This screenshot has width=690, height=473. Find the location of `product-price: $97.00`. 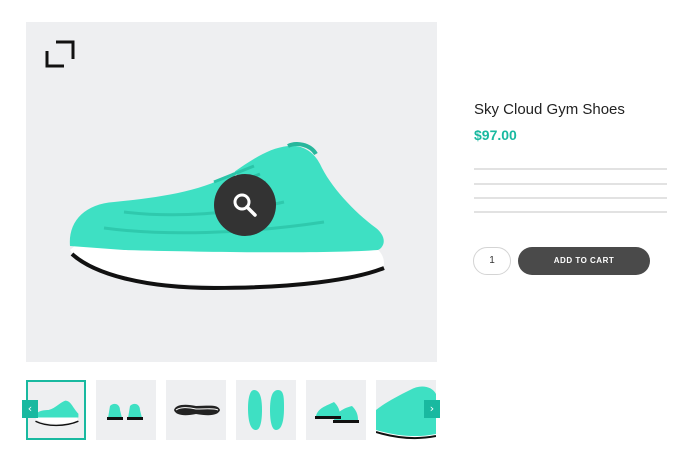

product-price: $97.00 is located at coordinates (495, 135).